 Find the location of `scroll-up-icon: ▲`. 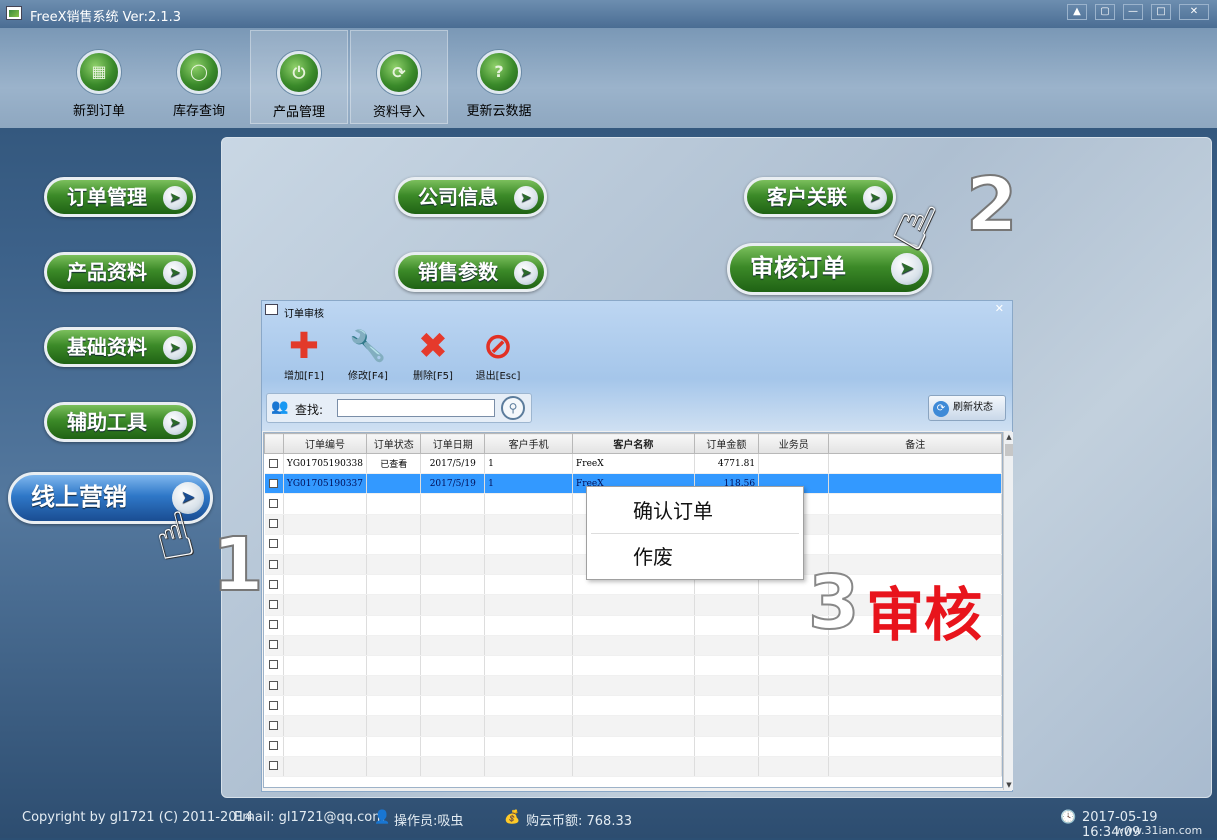

scroll-up-icon: ▲ is located at coordinates (1009, 437).